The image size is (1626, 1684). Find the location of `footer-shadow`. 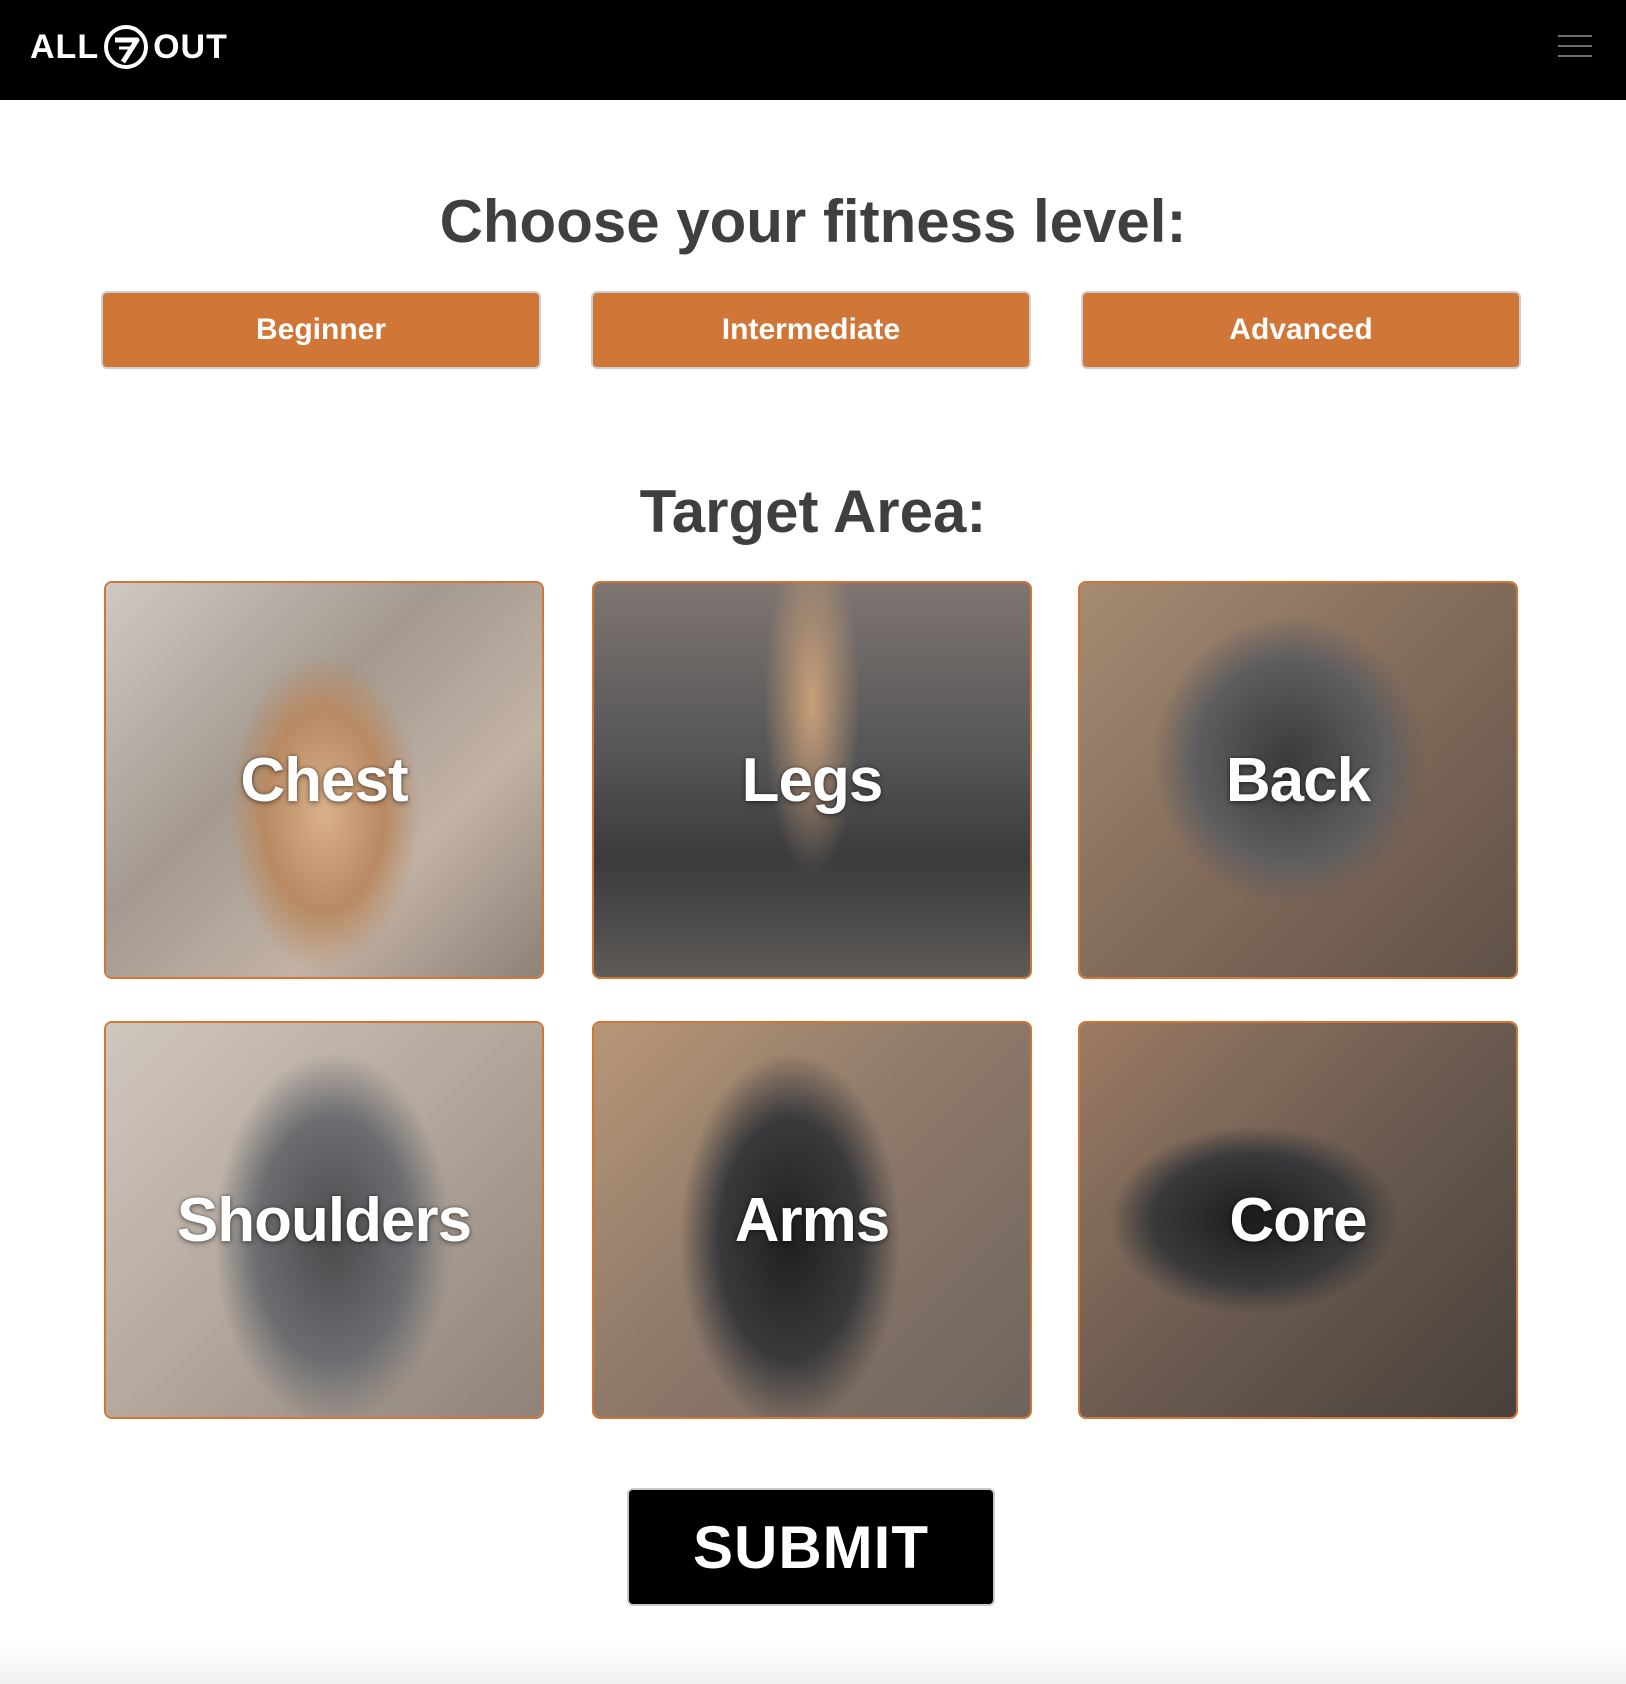

footer-shadow is located at coordinates (813, 1662).